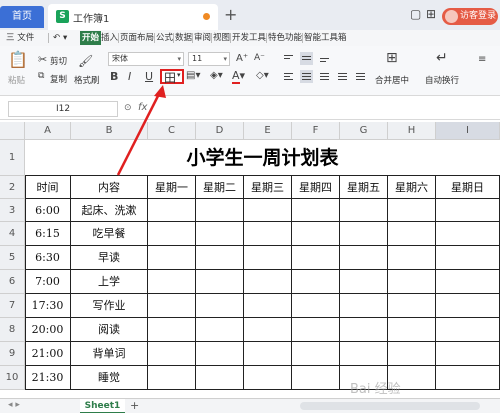 The height and width of the screenshot is (413, 500). I want to click on header-cell: 星期五, so click(364, 187).